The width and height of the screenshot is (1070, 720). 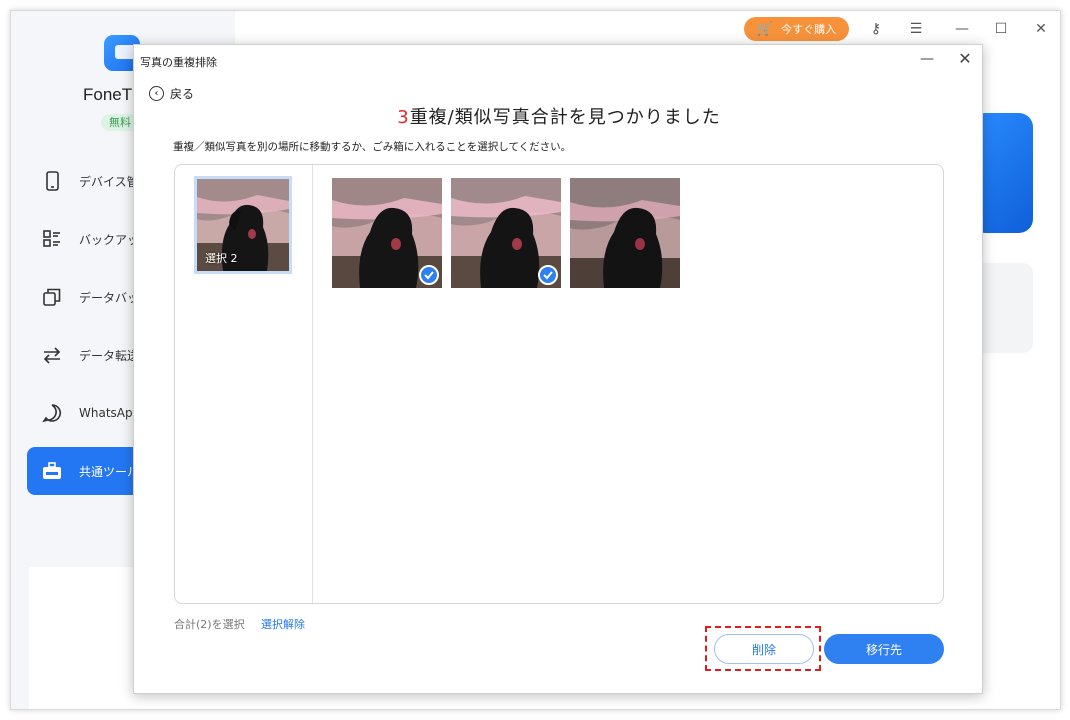 I want to click on duplicate-count: 3, so click(x=403, y=117).